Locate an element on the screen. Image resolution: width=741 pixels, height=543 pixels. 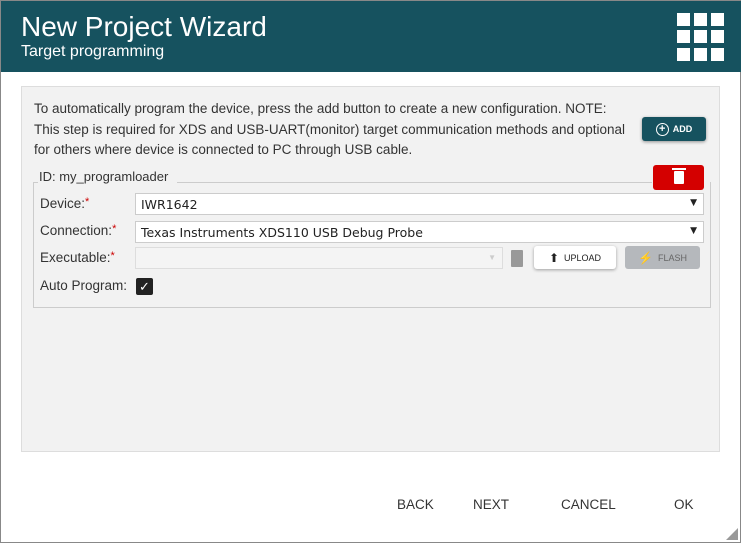
executable-select: ▼ is located at coordinates (319, 258).